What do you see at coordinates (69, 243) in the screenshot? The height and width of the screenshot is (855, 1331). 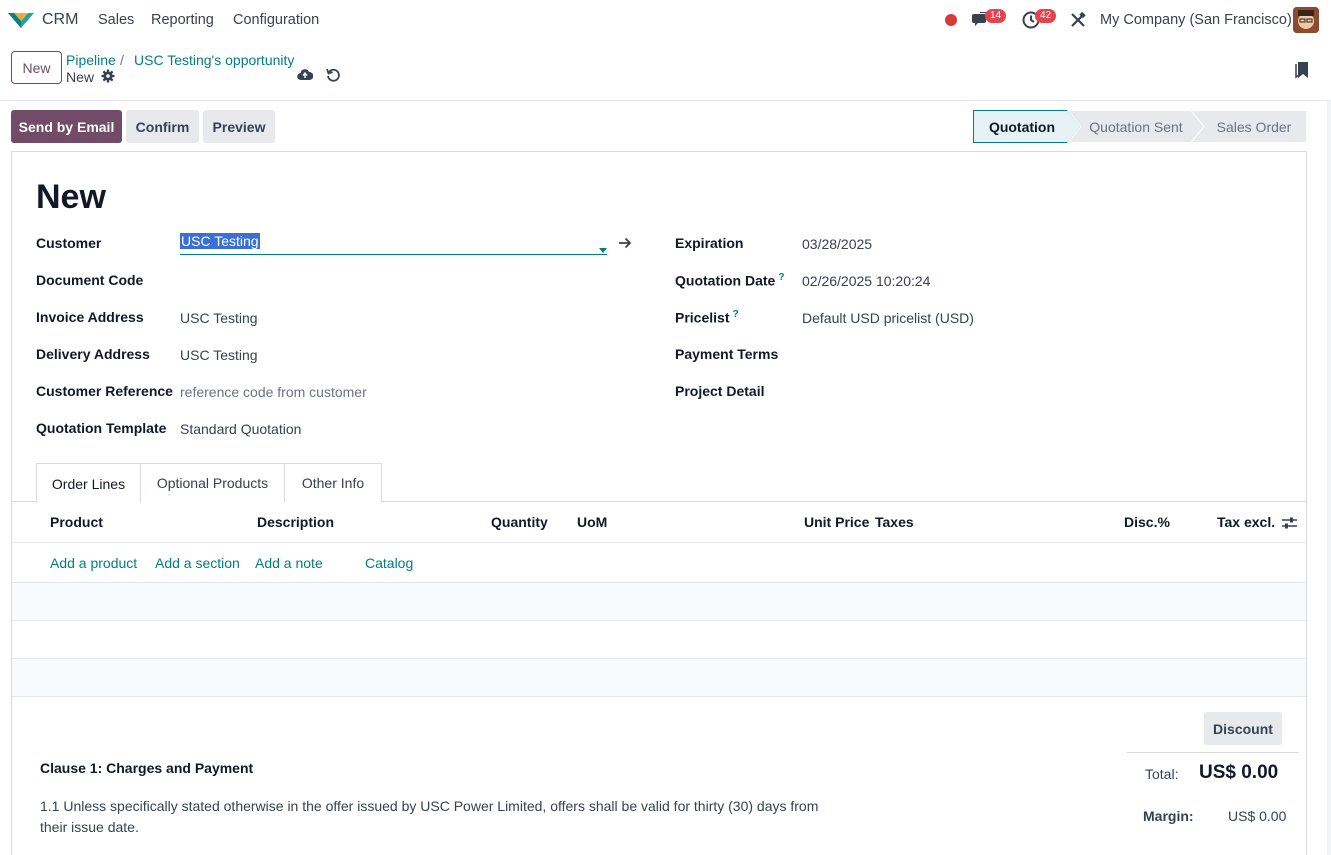 I see `customer-label: Customer` at bounding box center [69, 243].